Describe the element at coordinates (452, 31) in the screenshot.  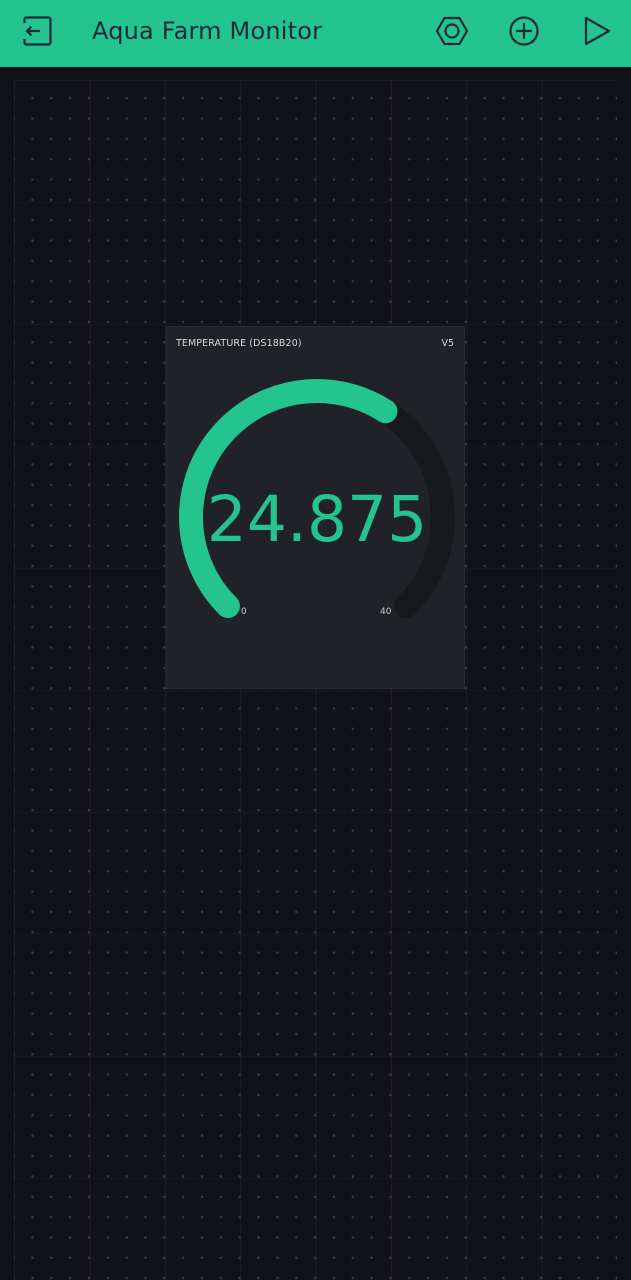
I see `settings-hexagon-icon` at that location.